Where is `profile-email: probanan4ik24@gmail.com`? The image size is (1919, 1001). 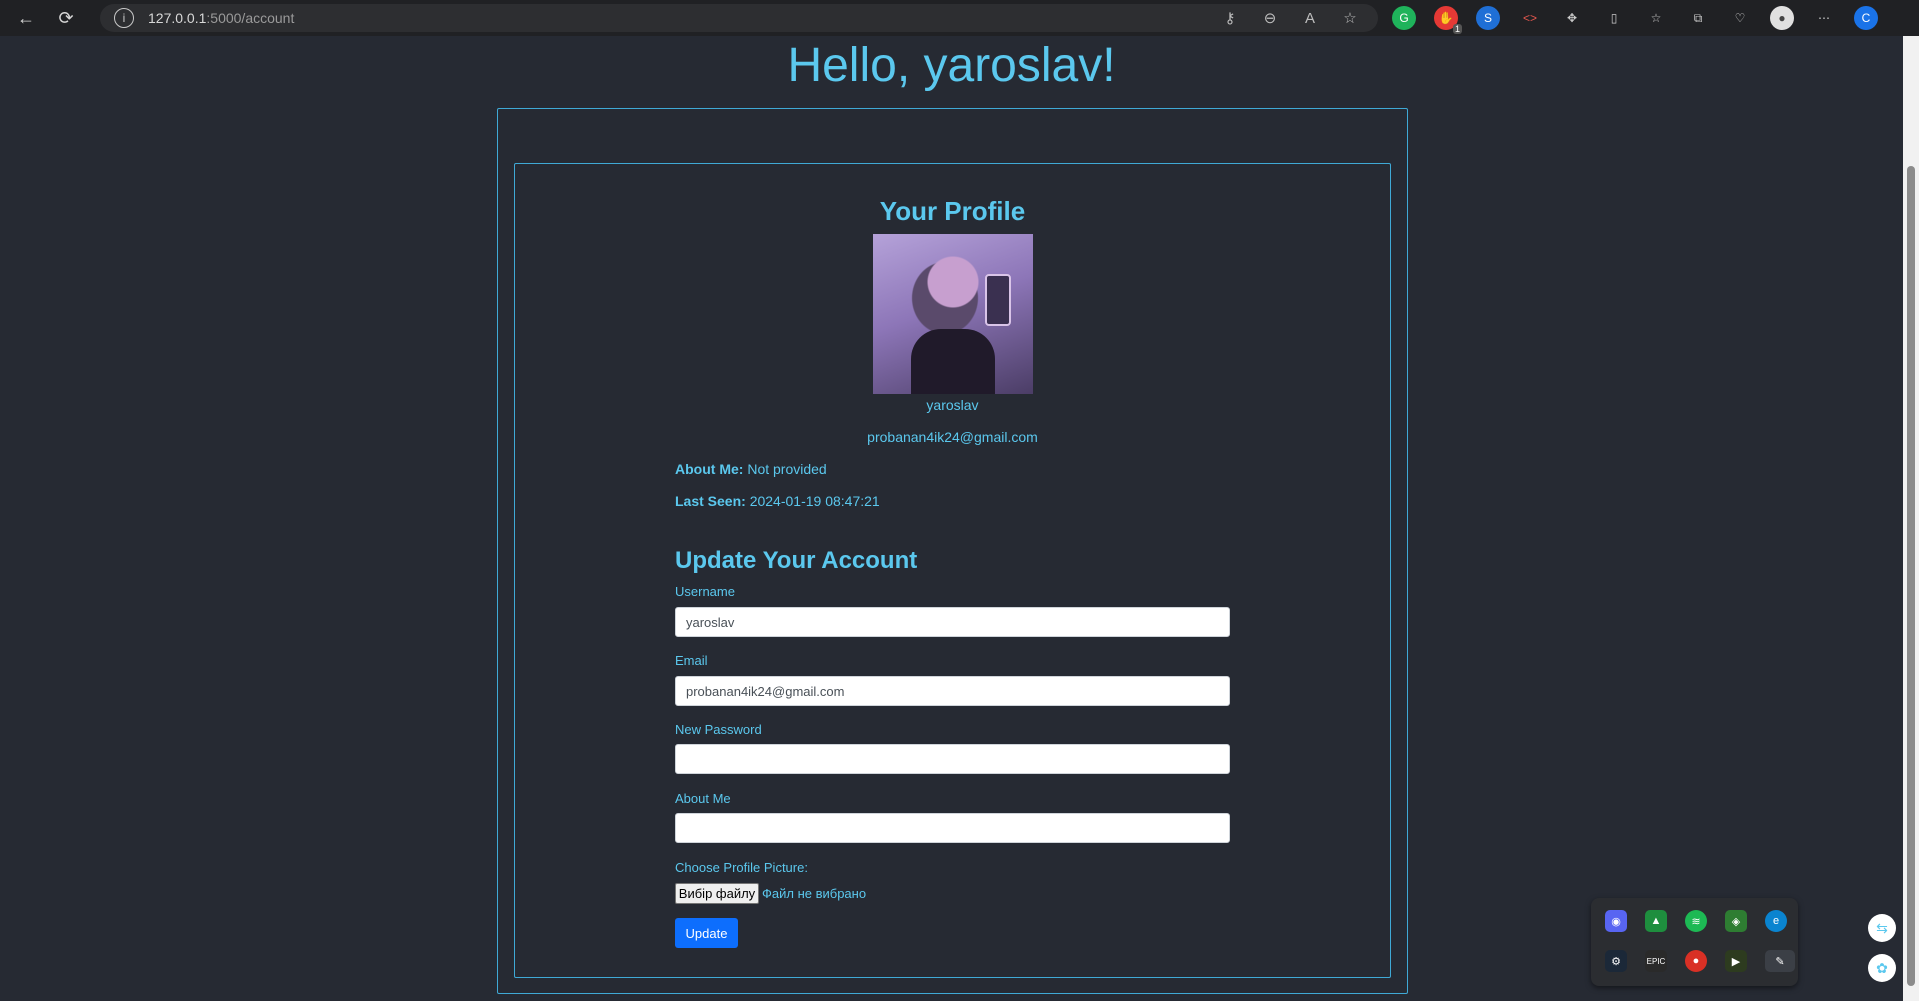
profile-email: probanan4ik24@gmail.com is located at coordinates (952, 437).